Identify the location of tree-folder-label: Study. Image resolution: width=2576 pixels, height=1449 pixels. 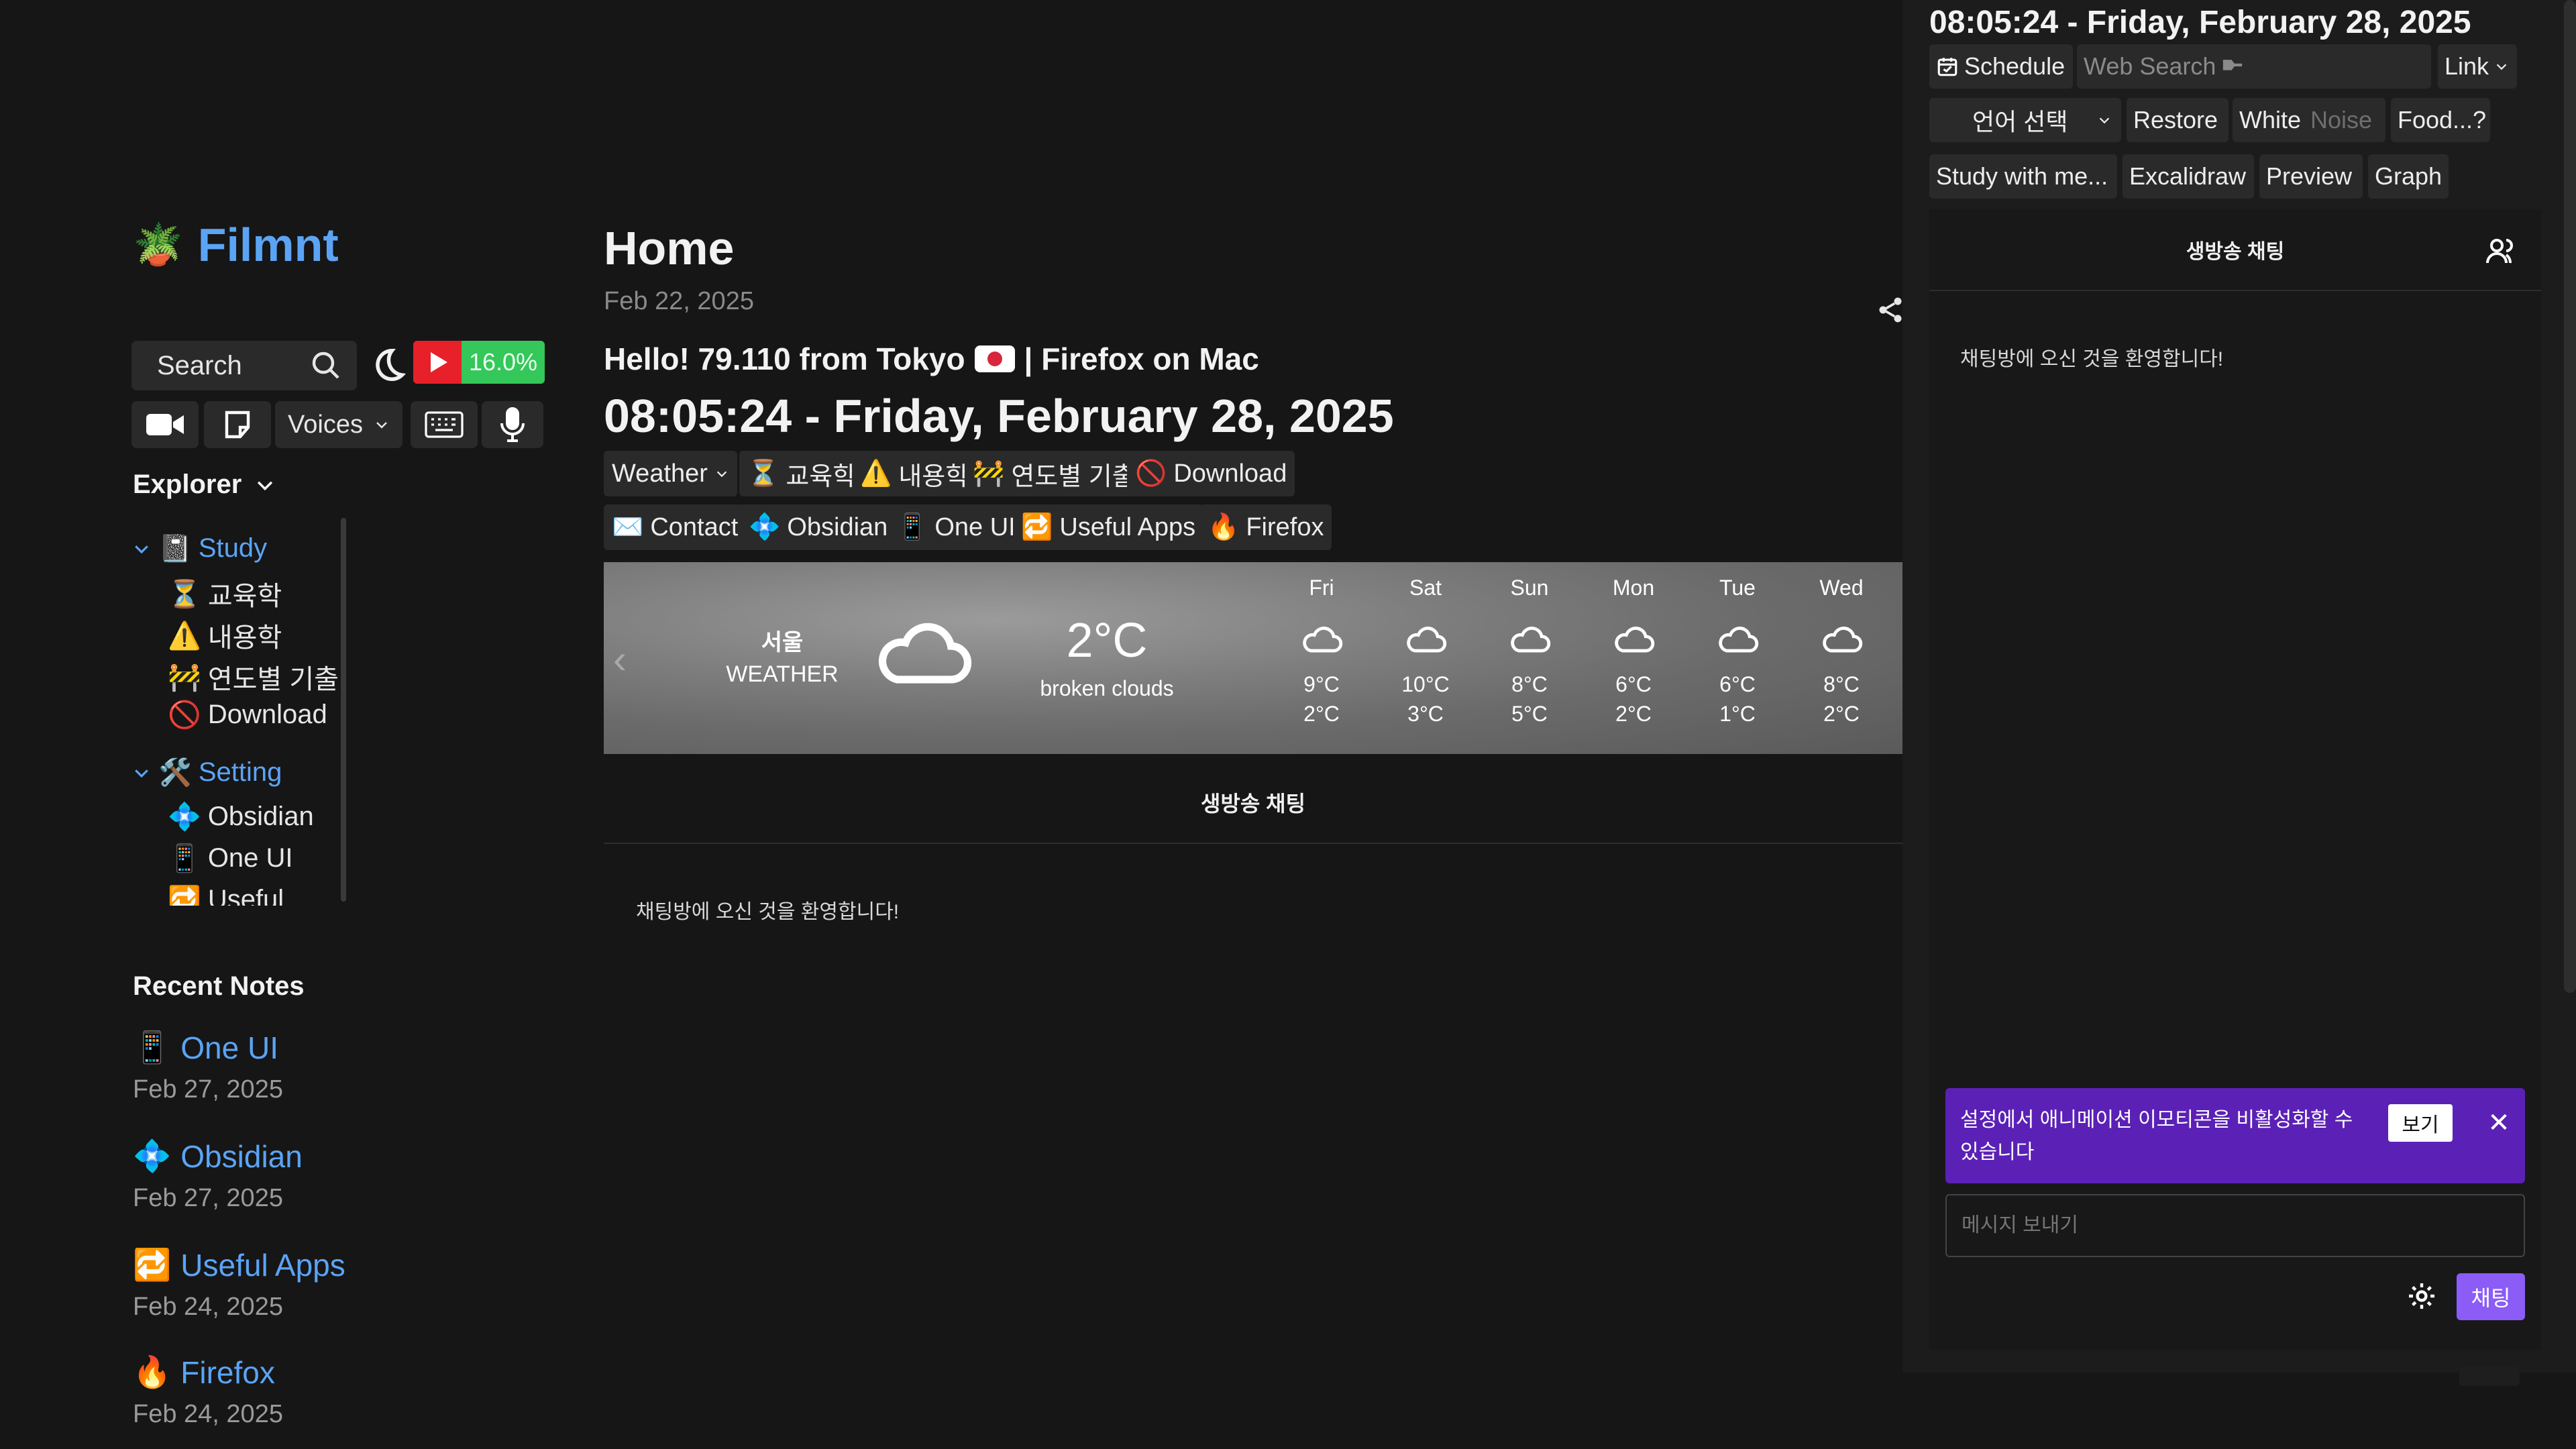
(233, 548).